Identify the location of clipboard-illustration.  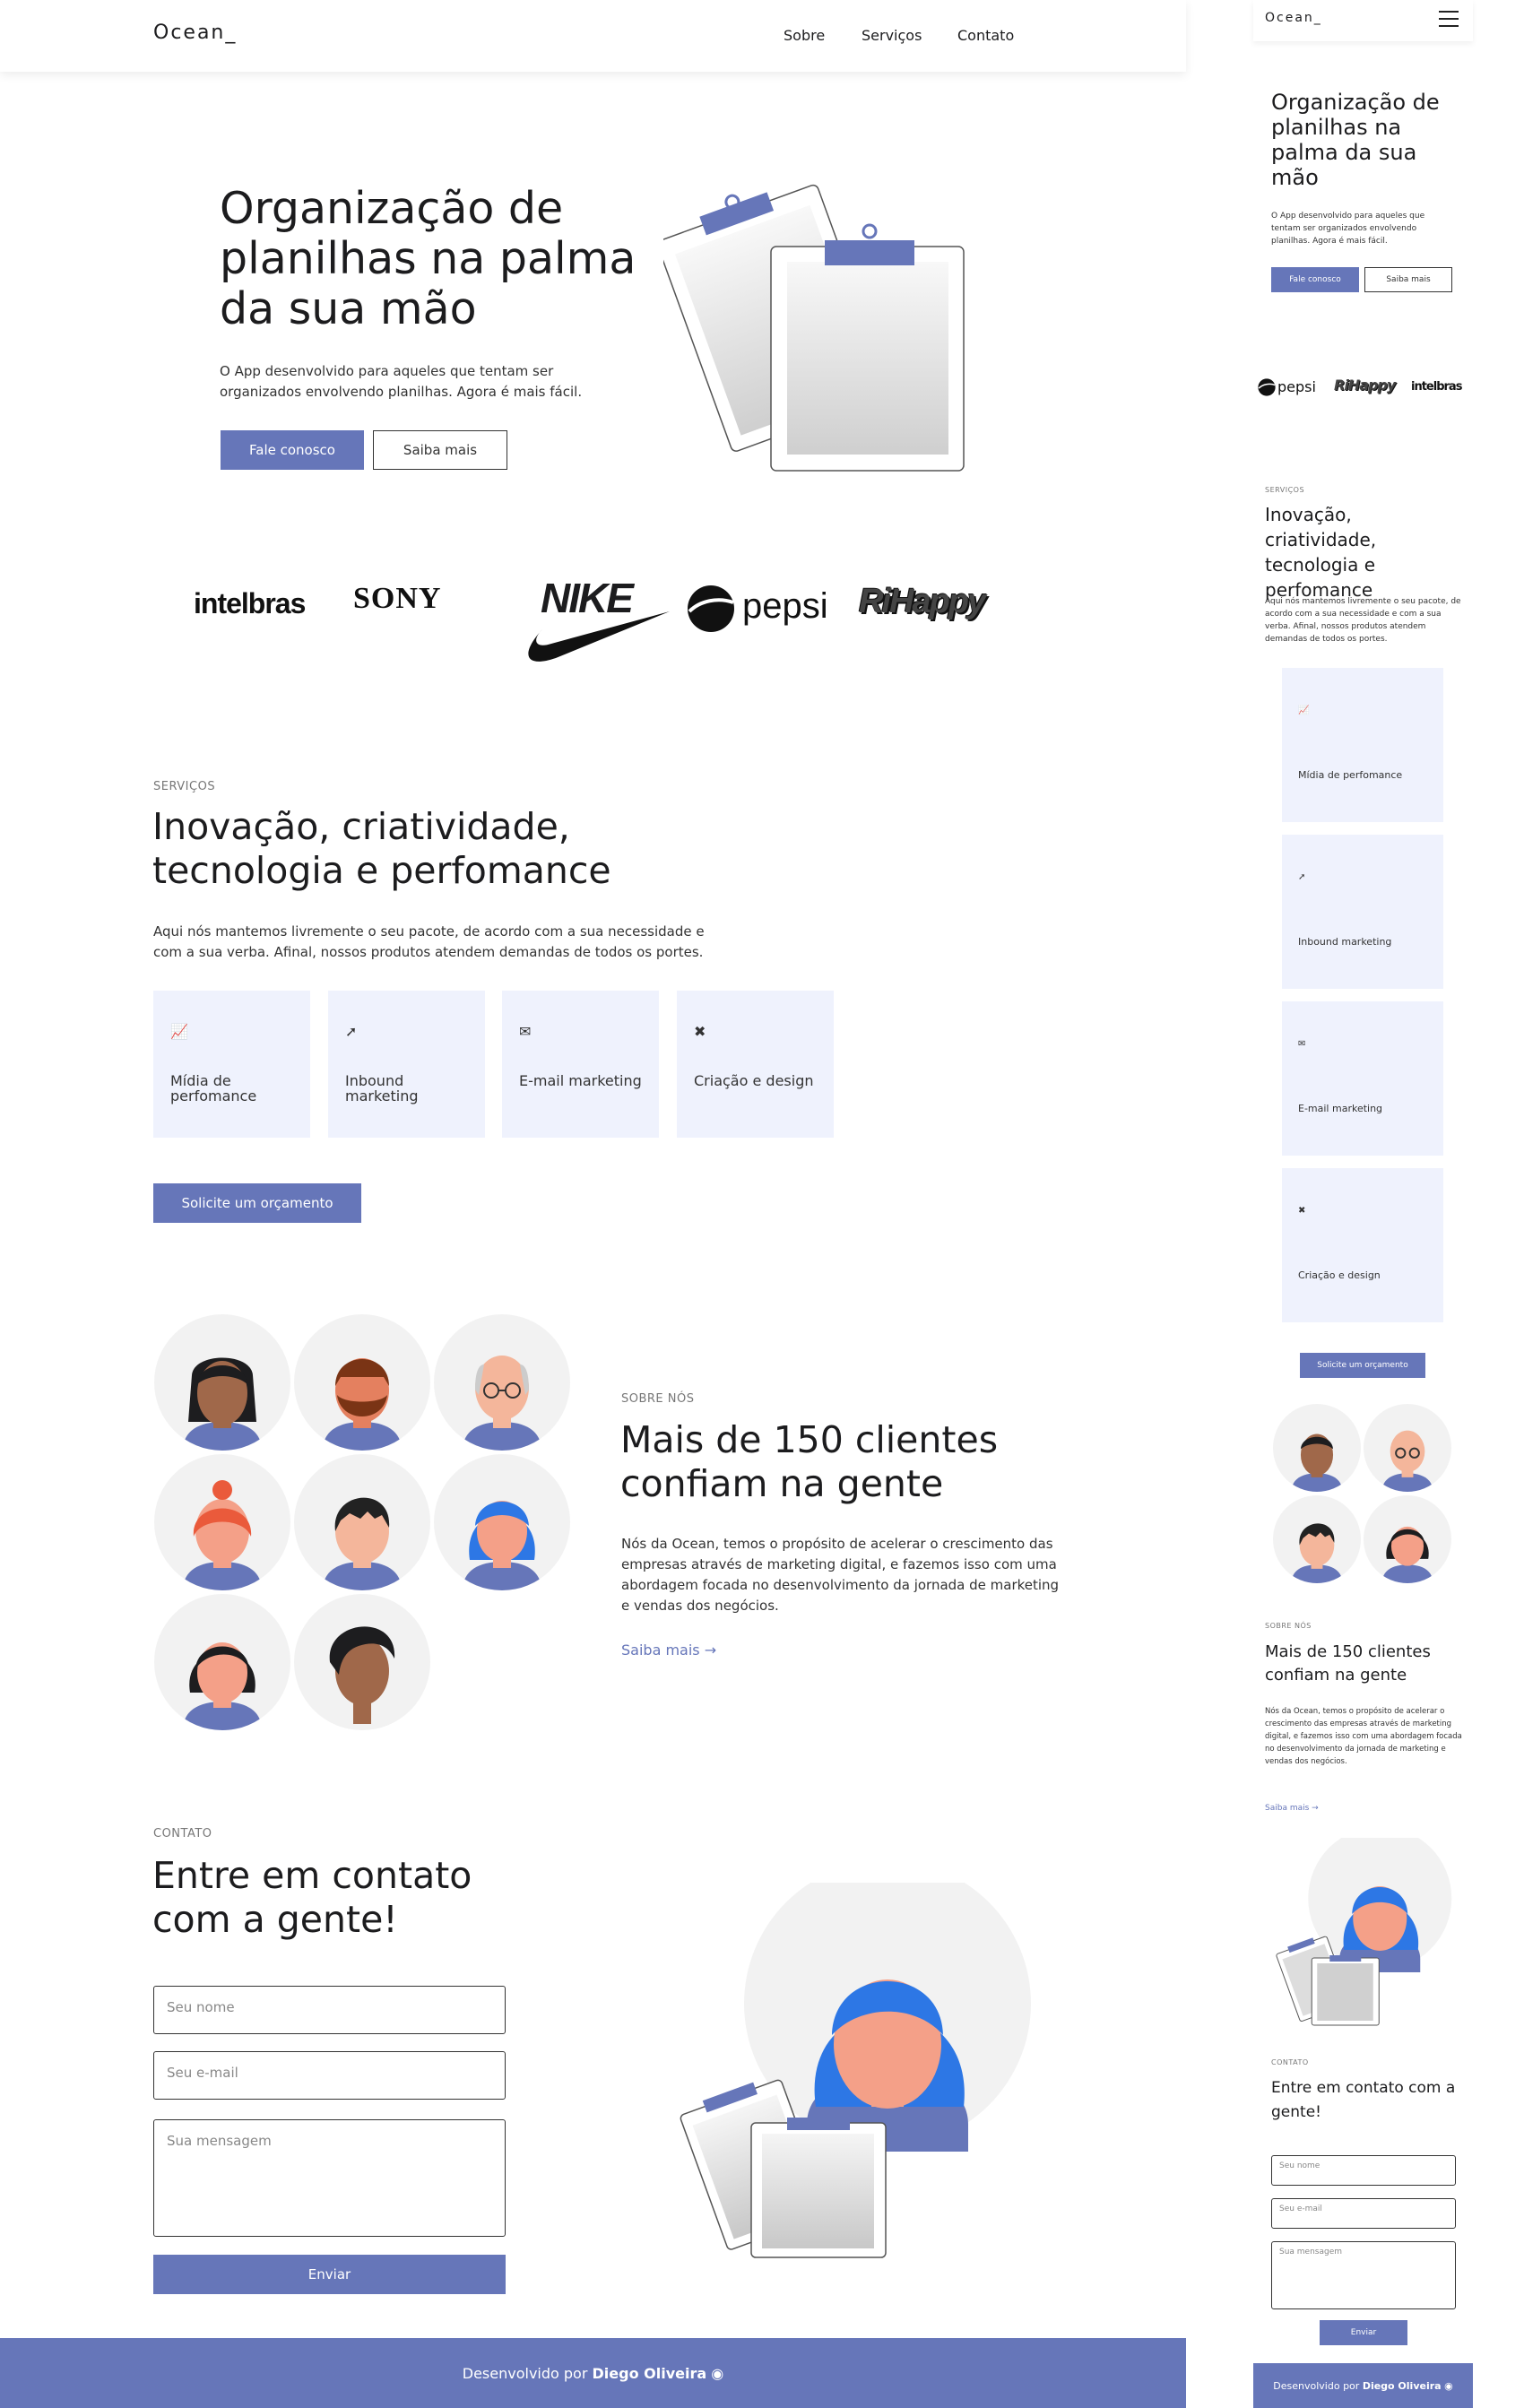
(814, 328).